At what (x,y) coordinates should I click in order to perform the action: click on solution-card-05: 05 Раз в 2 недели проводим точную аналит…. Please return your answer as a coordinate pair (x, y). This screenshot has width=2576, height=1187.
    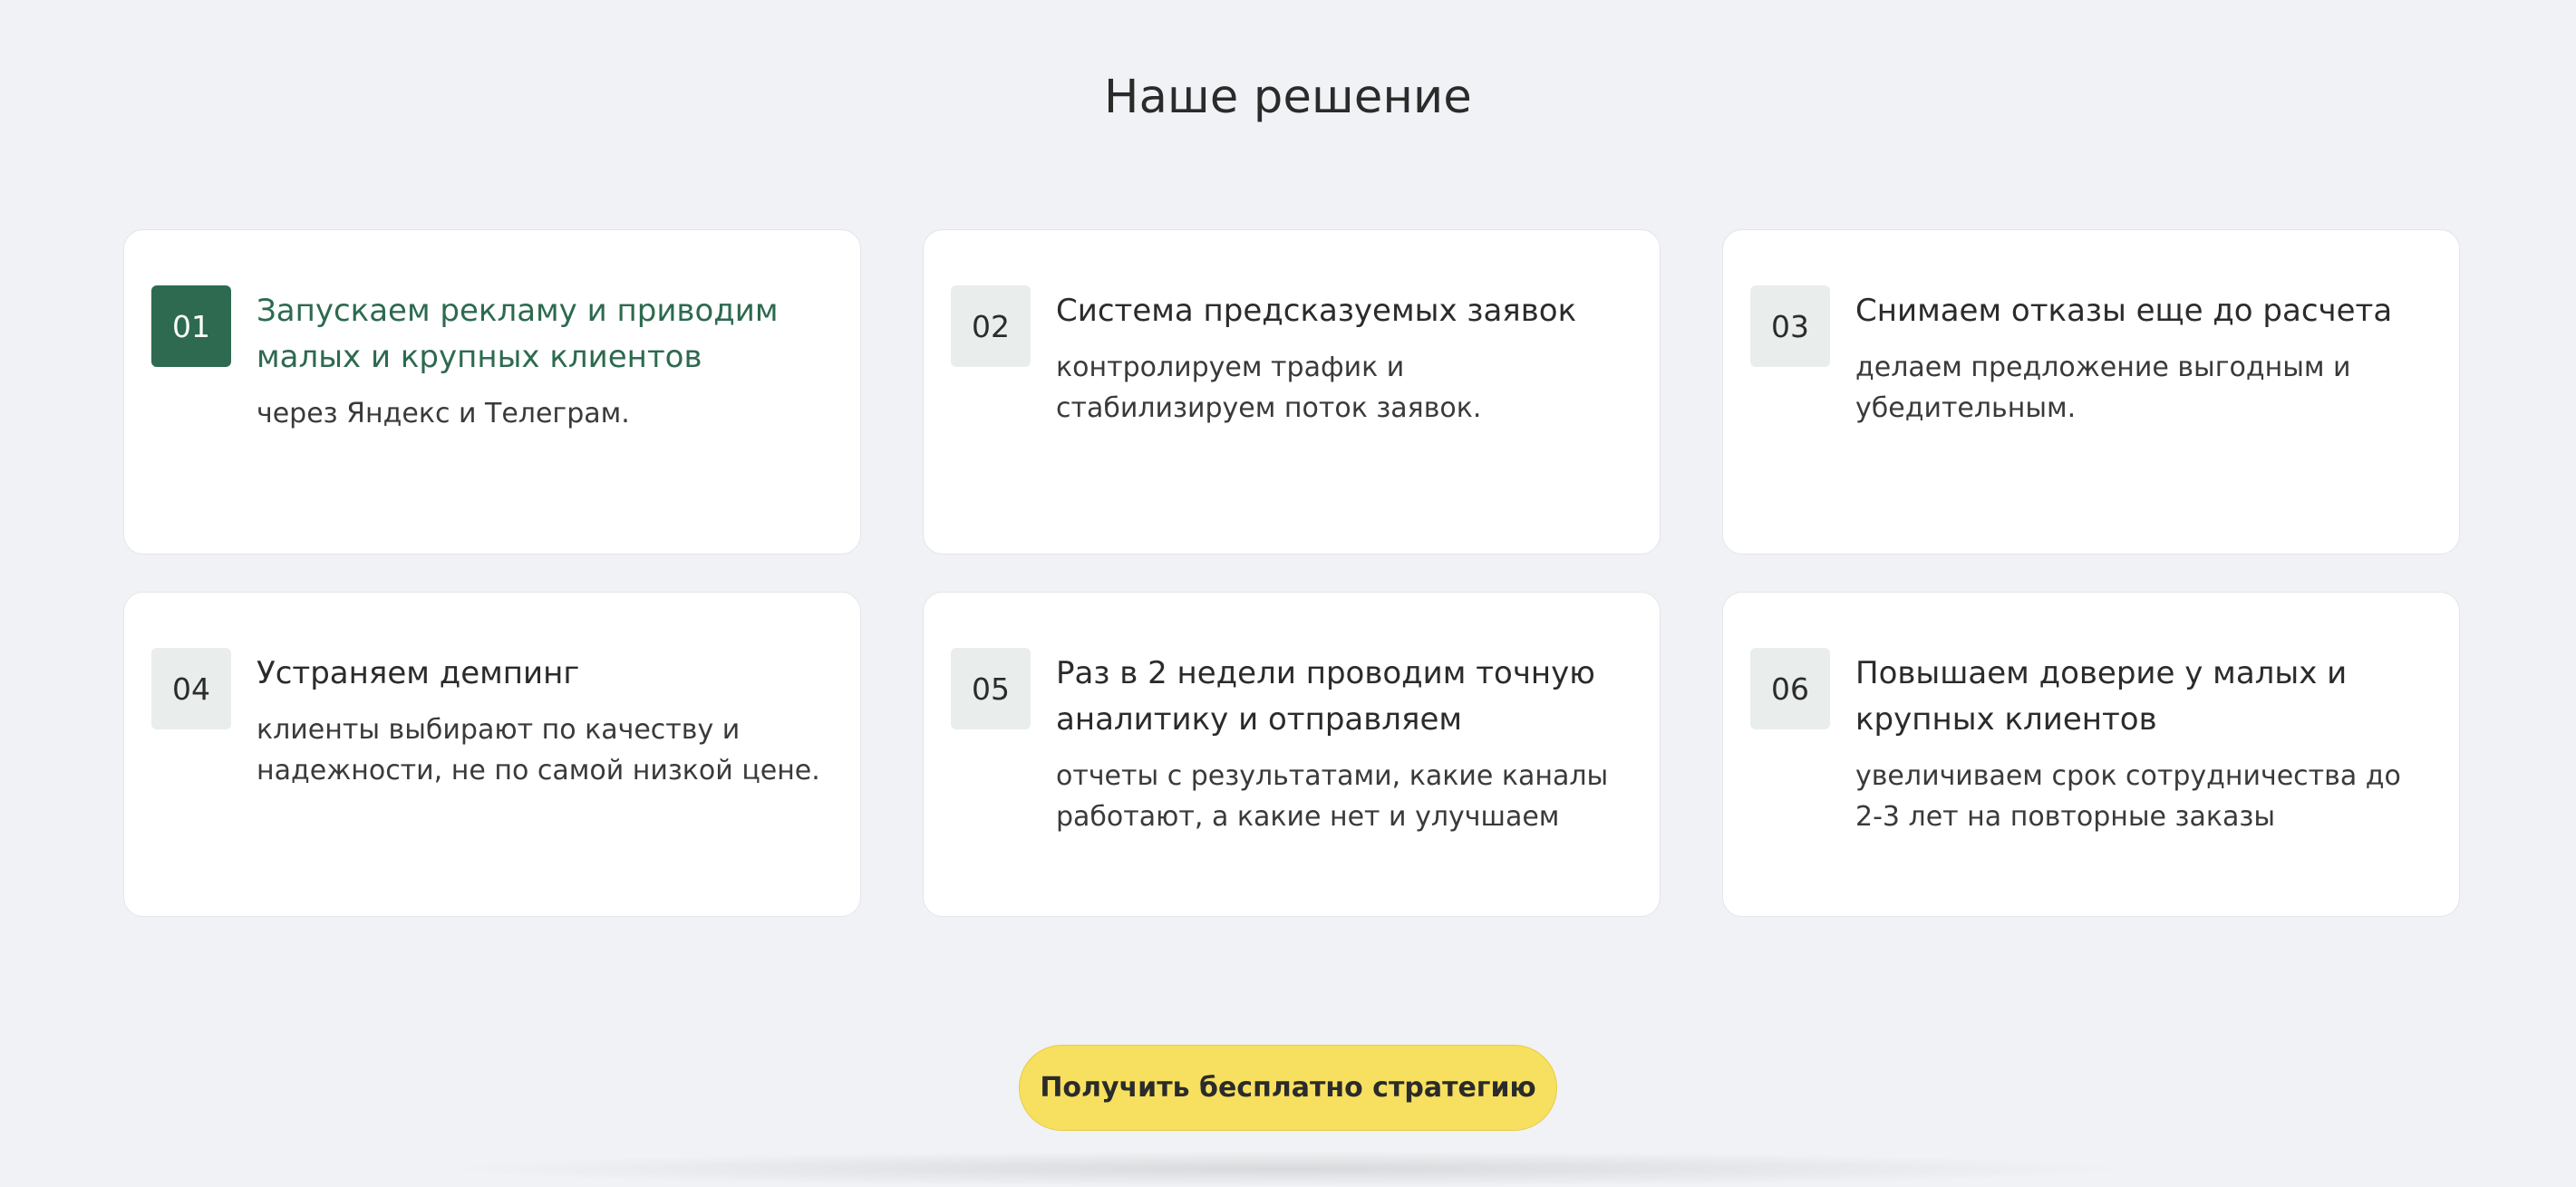
    Looking at the image, I should click on (1292, 754).